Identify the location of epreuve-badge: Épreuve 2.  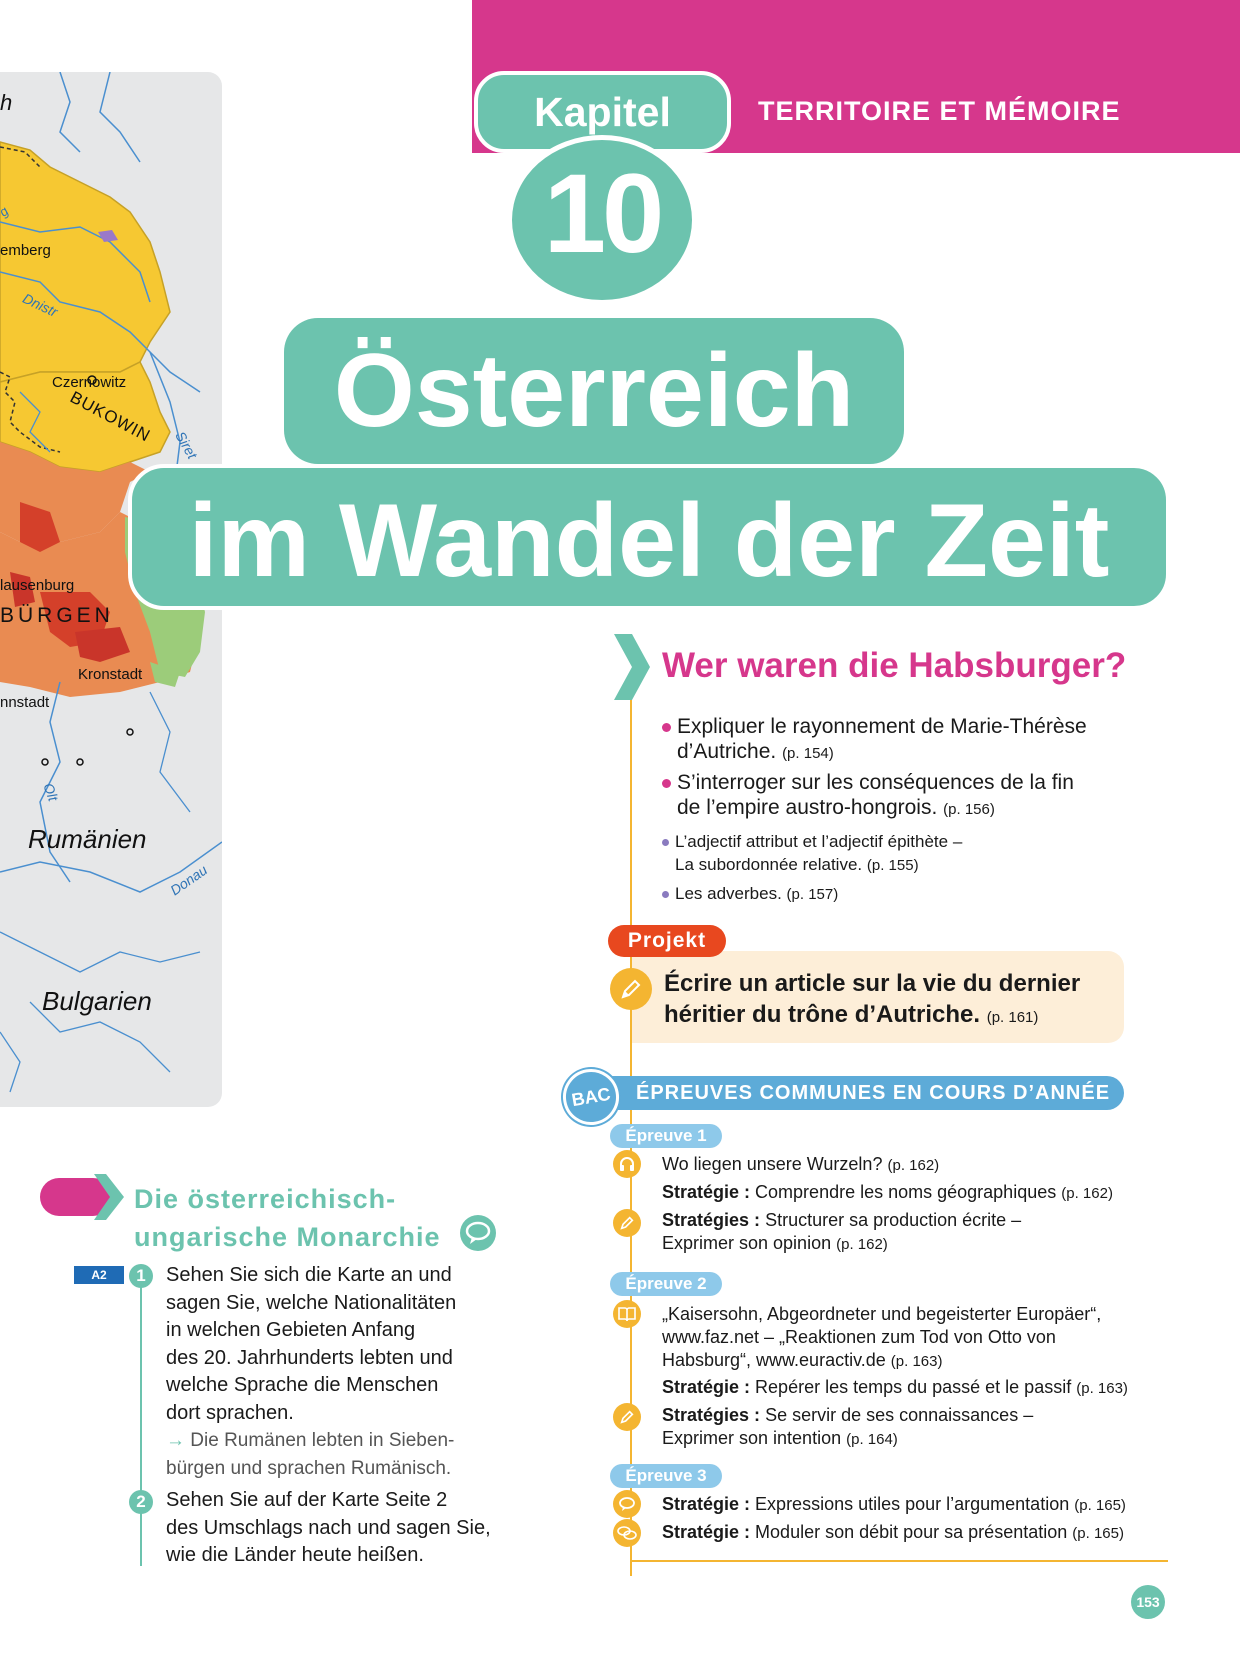
(666, 1284).